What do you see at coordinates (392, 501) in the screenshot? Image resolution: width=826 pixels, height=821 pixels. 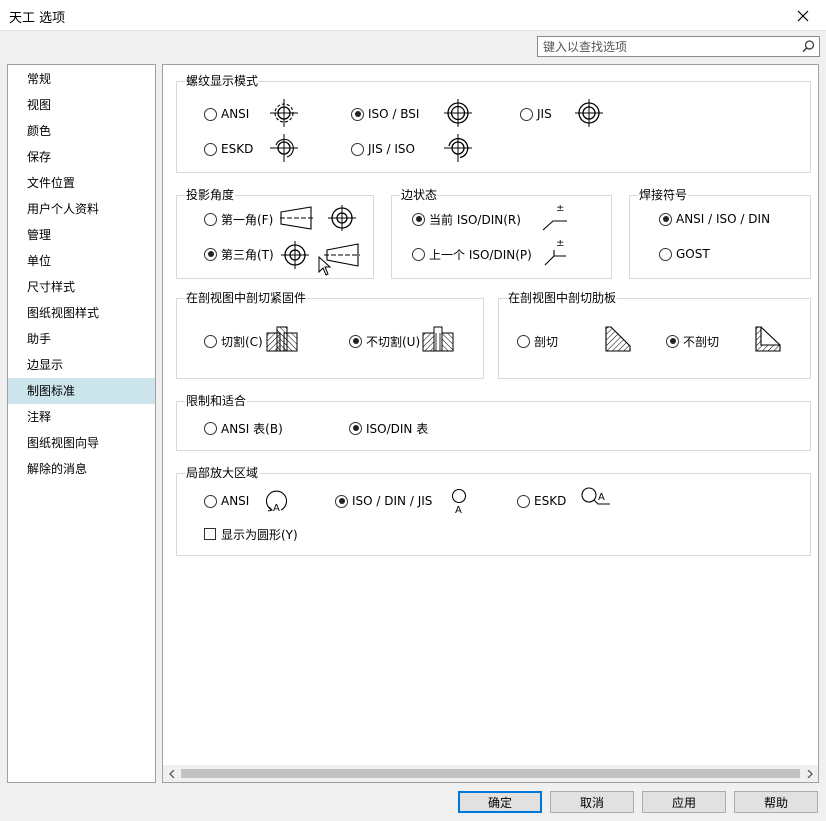 I see `radio-label: ISO / DIN / JIS` at bounding box center [392, 501].